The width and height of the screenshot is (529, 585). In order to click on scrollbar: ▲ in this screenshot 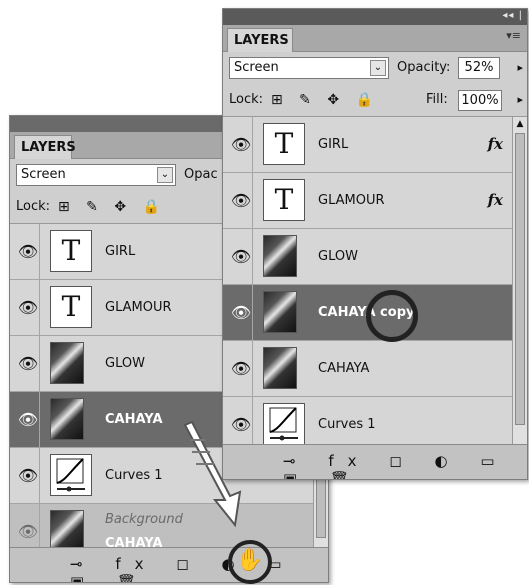, I will do `click(519, 282)`.